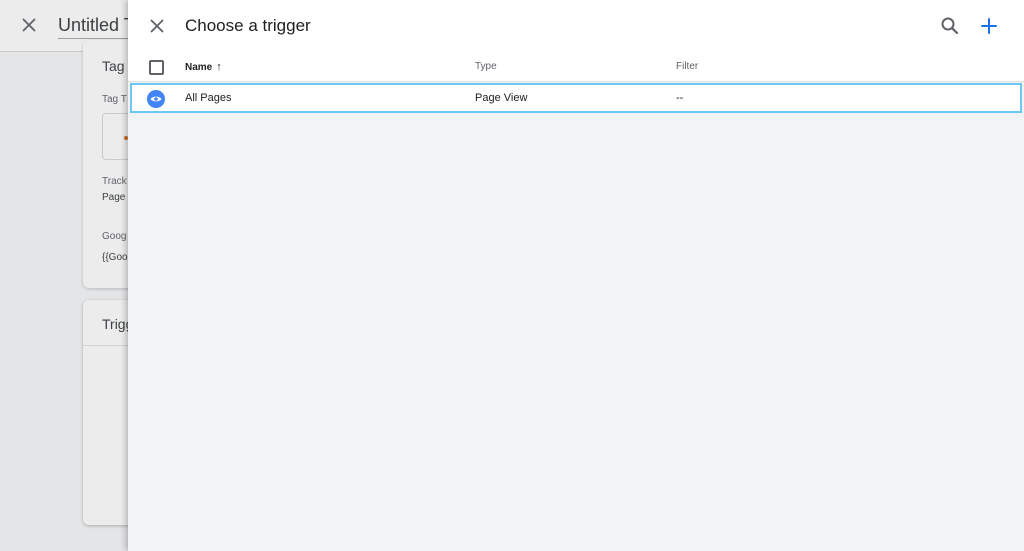  I want to click on panel-header: Choose a trigger, so click(576, 26).